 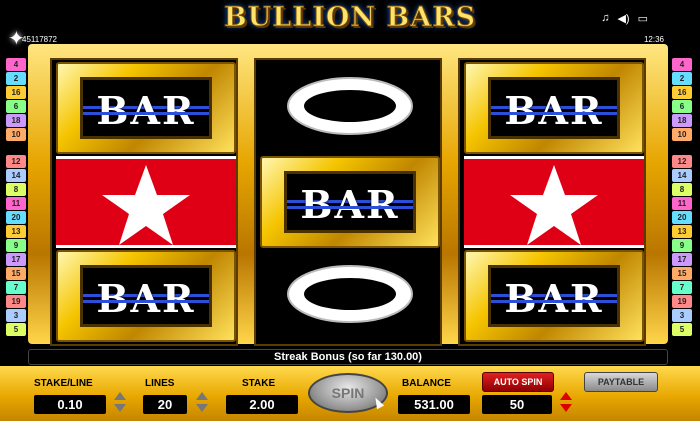 What do you see at coordinates (165, 404) in the screenshot?
I see `lines-value: 20` at bounding box center [165, 404].